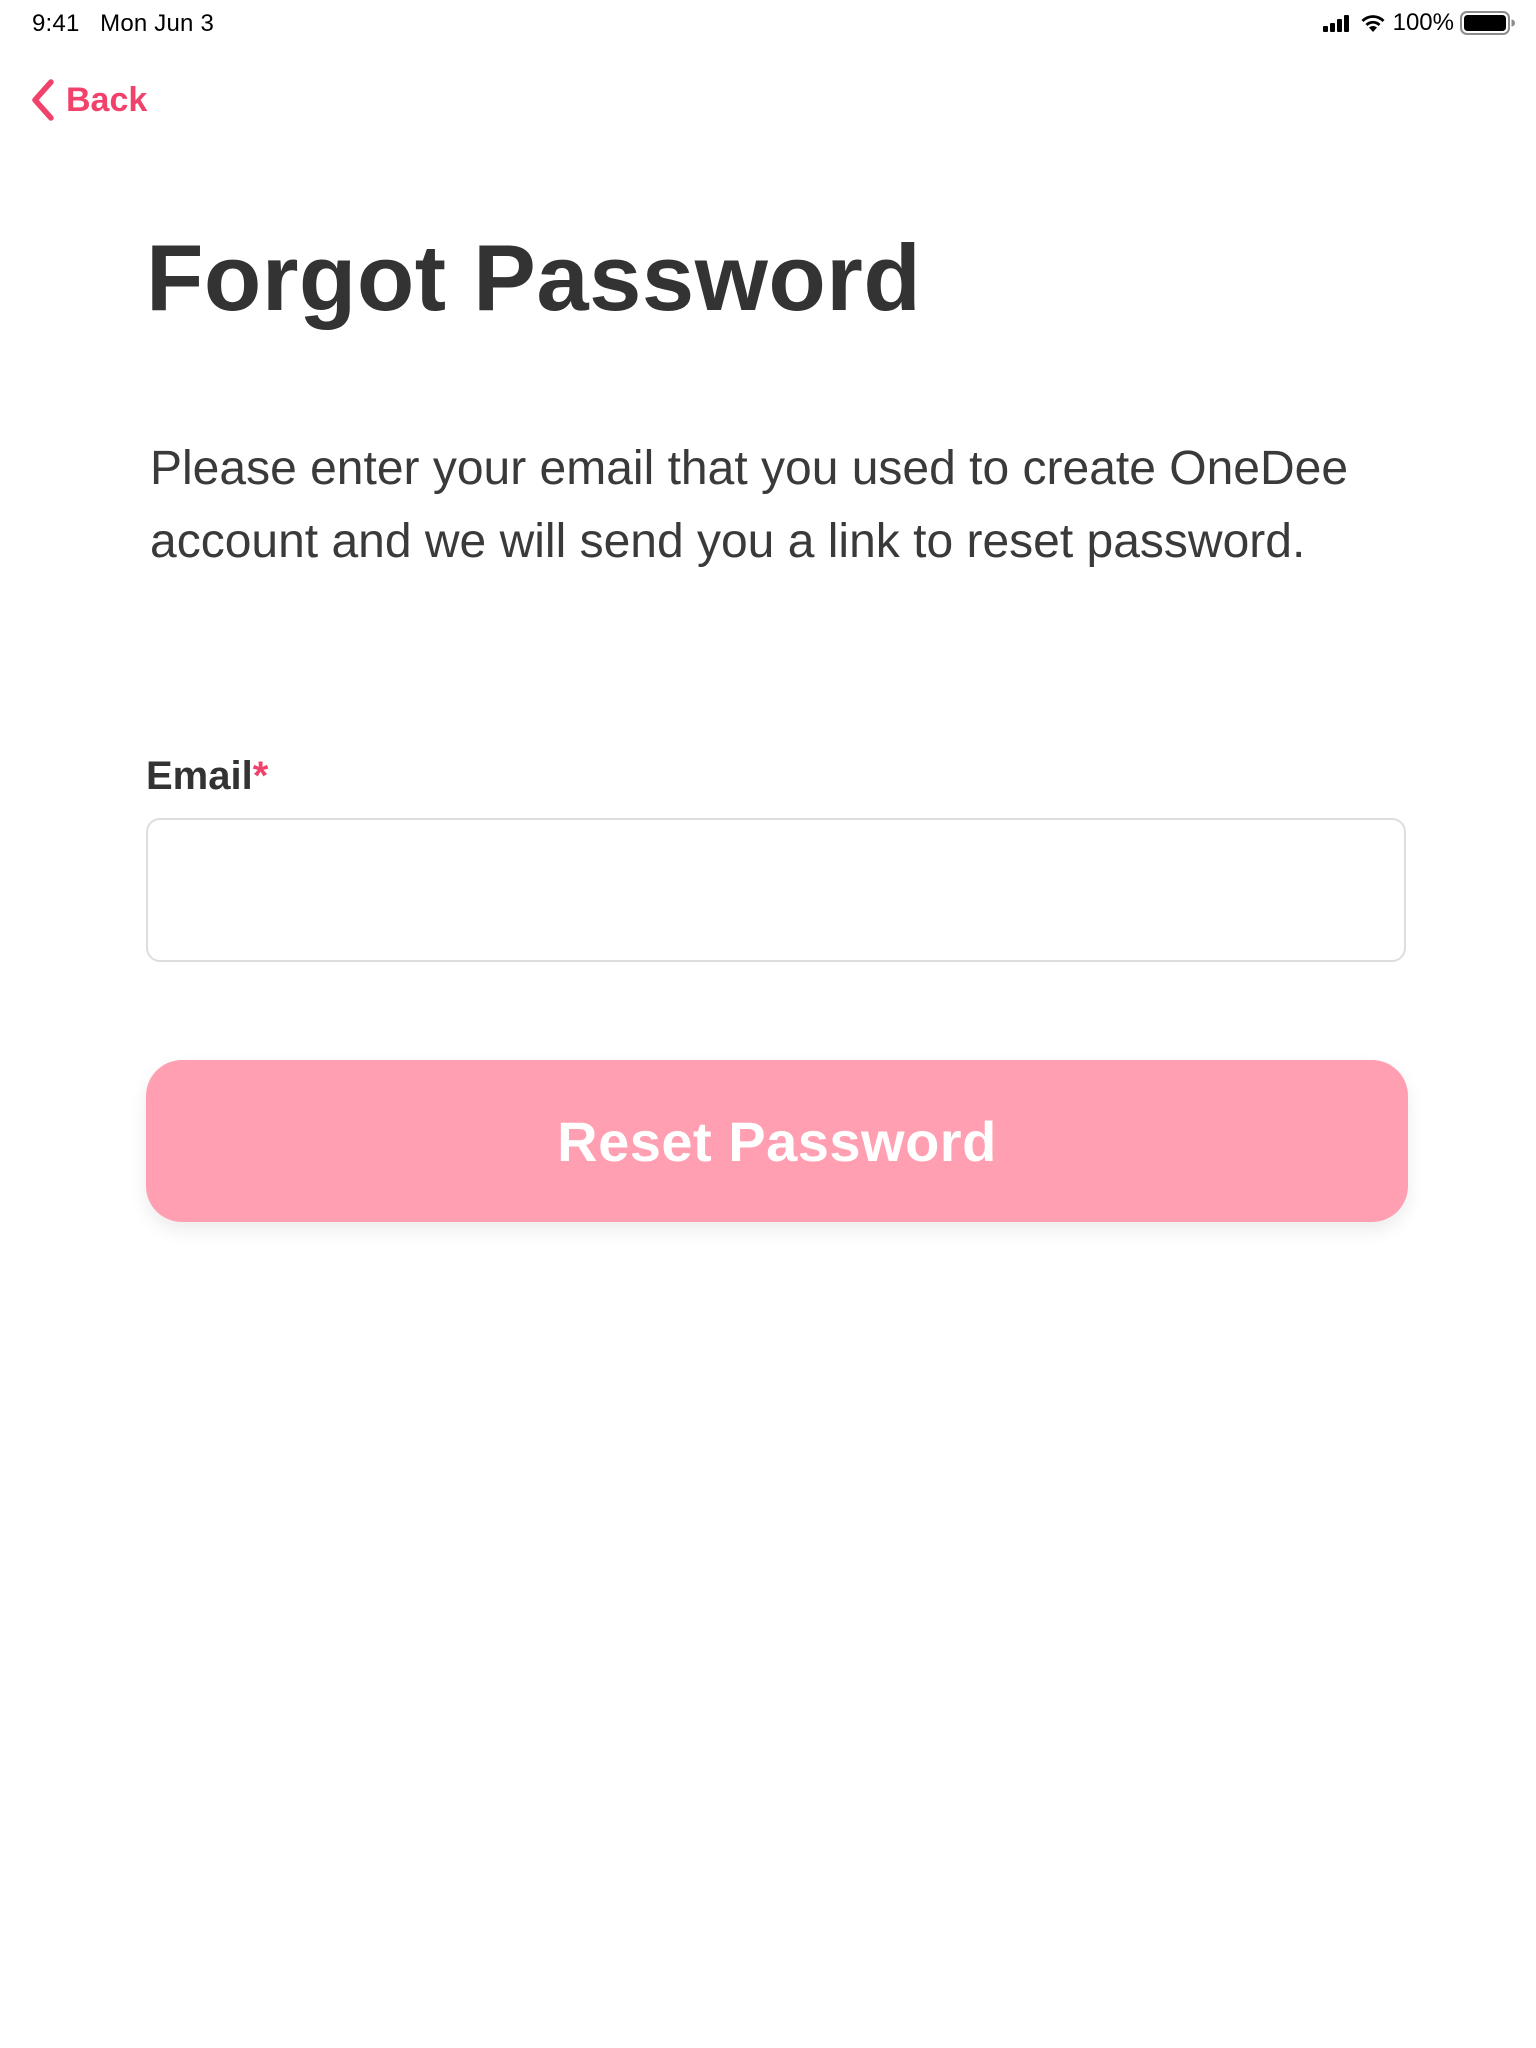 The image size is (1536, 2048). What do you see at coordinates (776, 890) in the screenshot?
I see `email-input` at bounding box center [776, 890].